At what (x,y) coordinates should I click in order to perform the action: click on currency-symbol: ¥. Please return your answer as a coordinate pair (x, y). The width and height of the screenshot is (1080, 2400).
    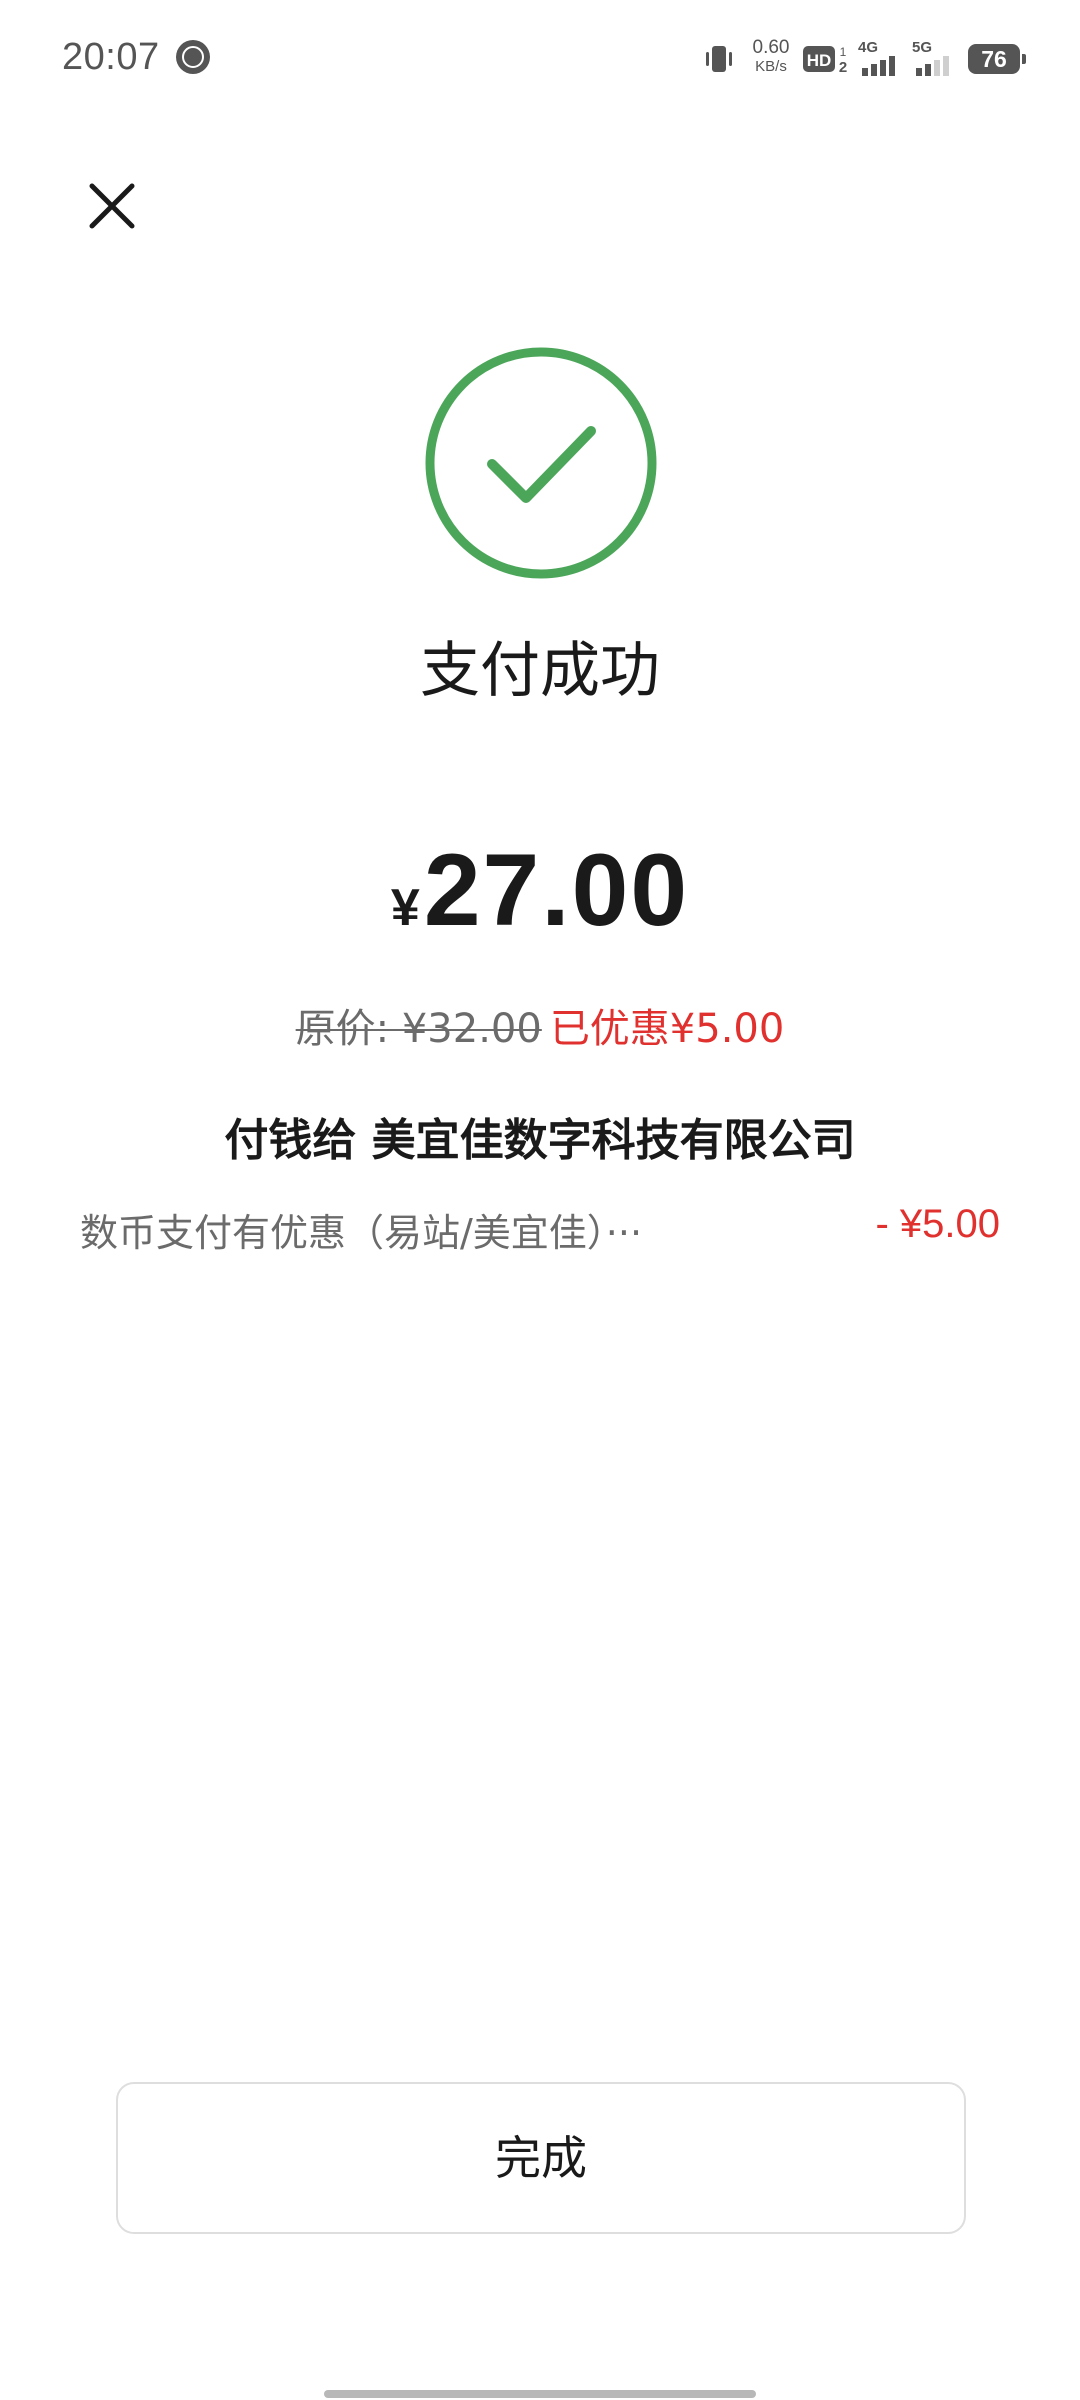
    Looking at the image, I should click on (405, 908).